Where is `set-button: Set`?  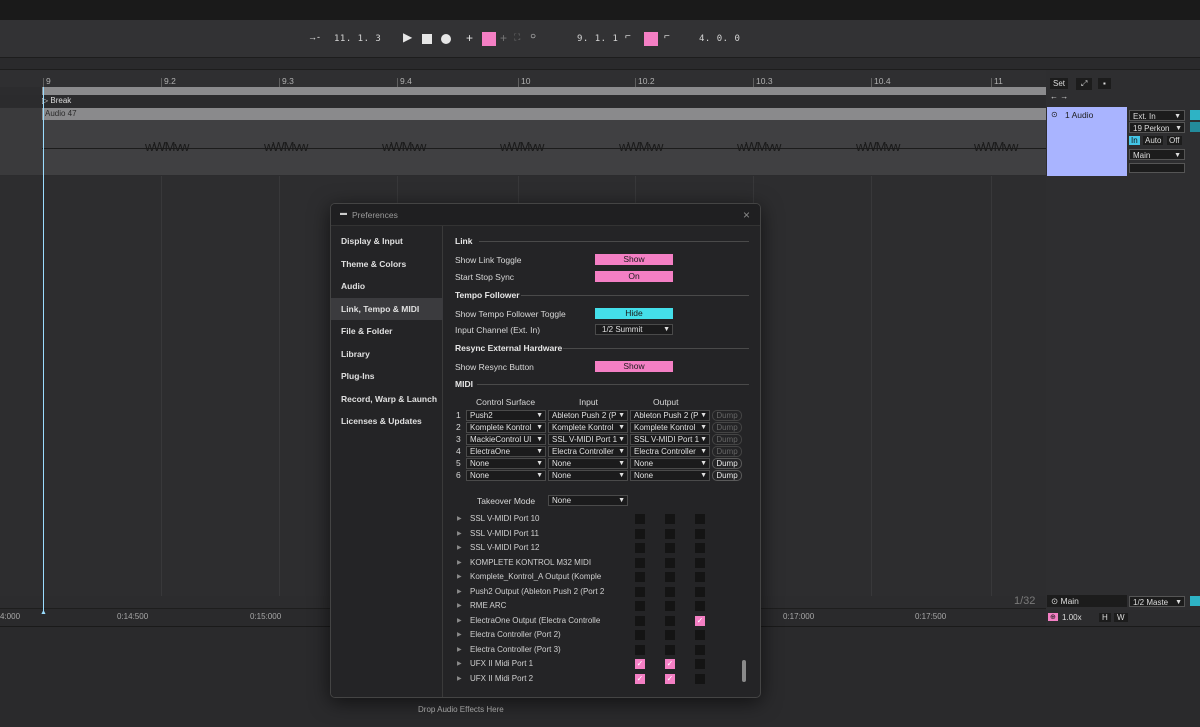
set-button: Set is located at coordinates (1059, 83).